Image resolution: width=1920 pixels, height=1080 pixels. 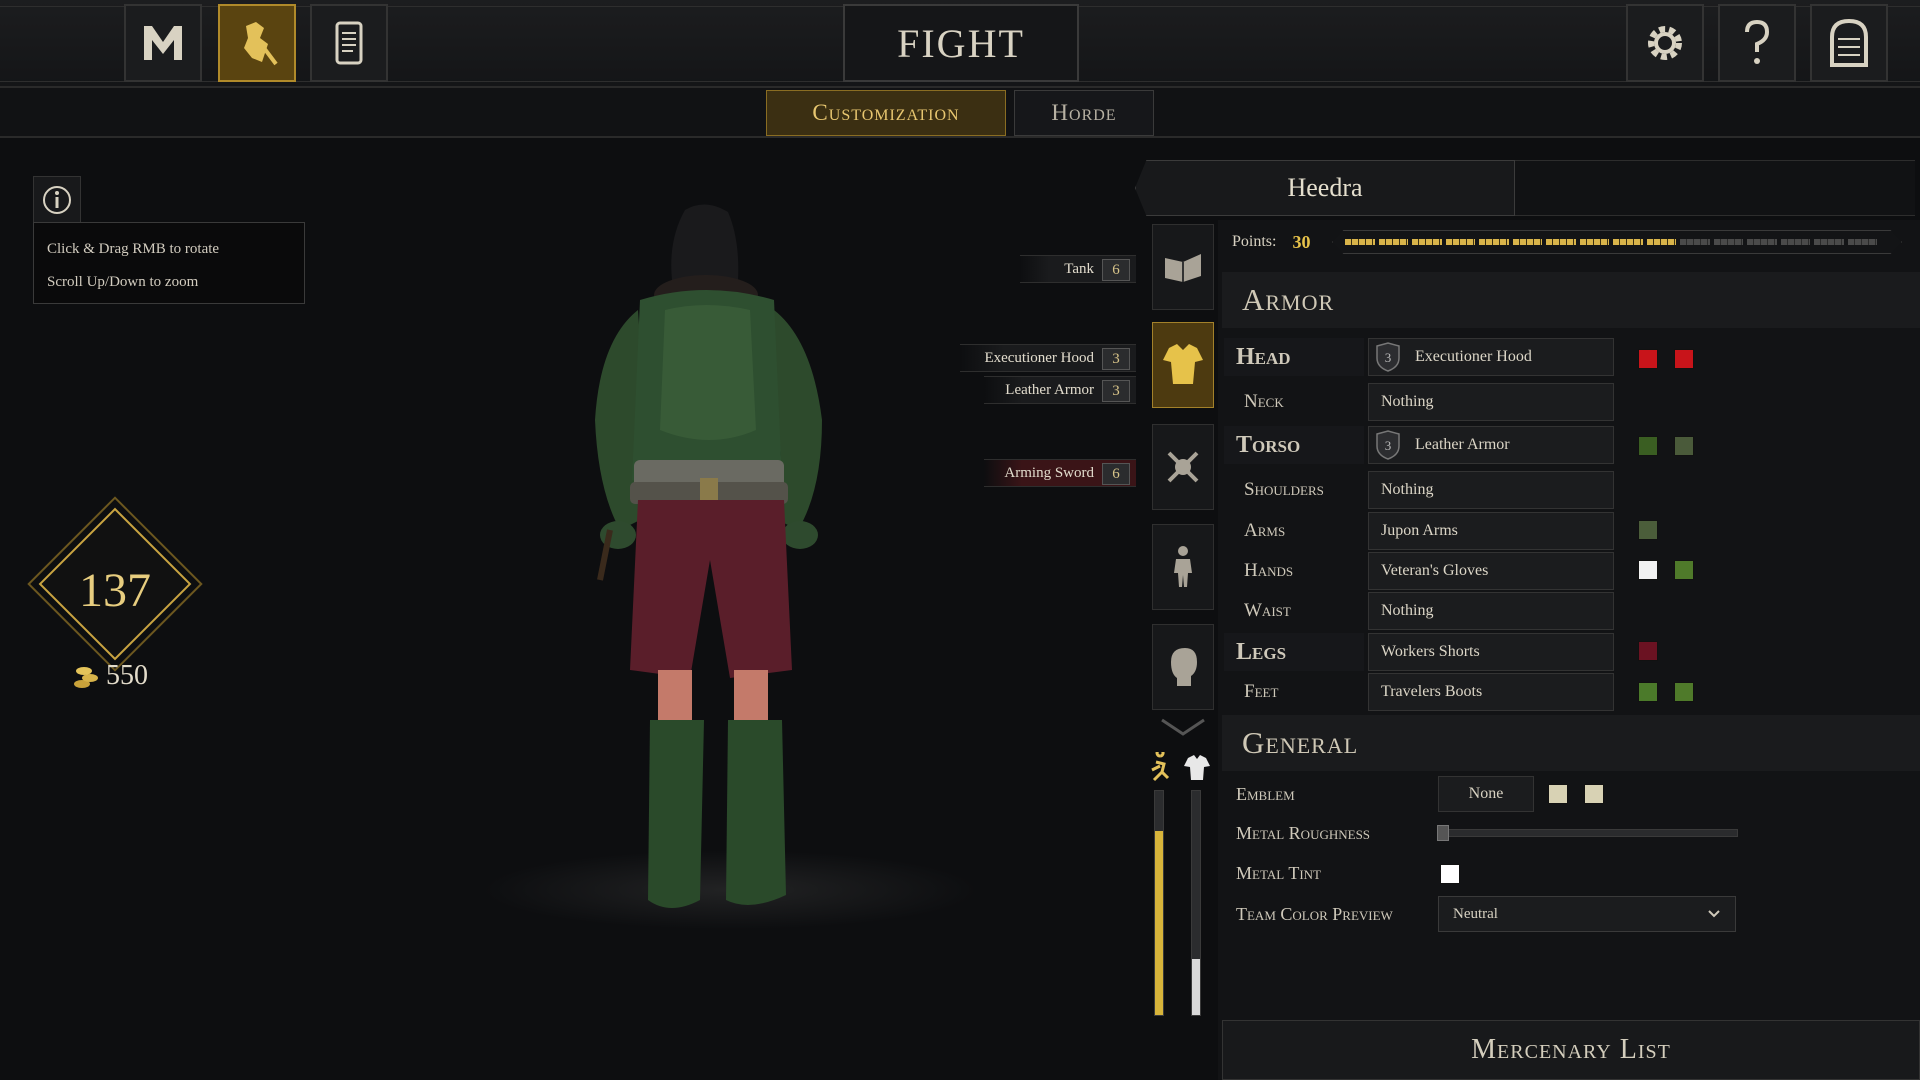 What do you see at coordinates (961, 43) in the screenshot?
I see `page-title: FIGHT` at bounding box center [961, 43].